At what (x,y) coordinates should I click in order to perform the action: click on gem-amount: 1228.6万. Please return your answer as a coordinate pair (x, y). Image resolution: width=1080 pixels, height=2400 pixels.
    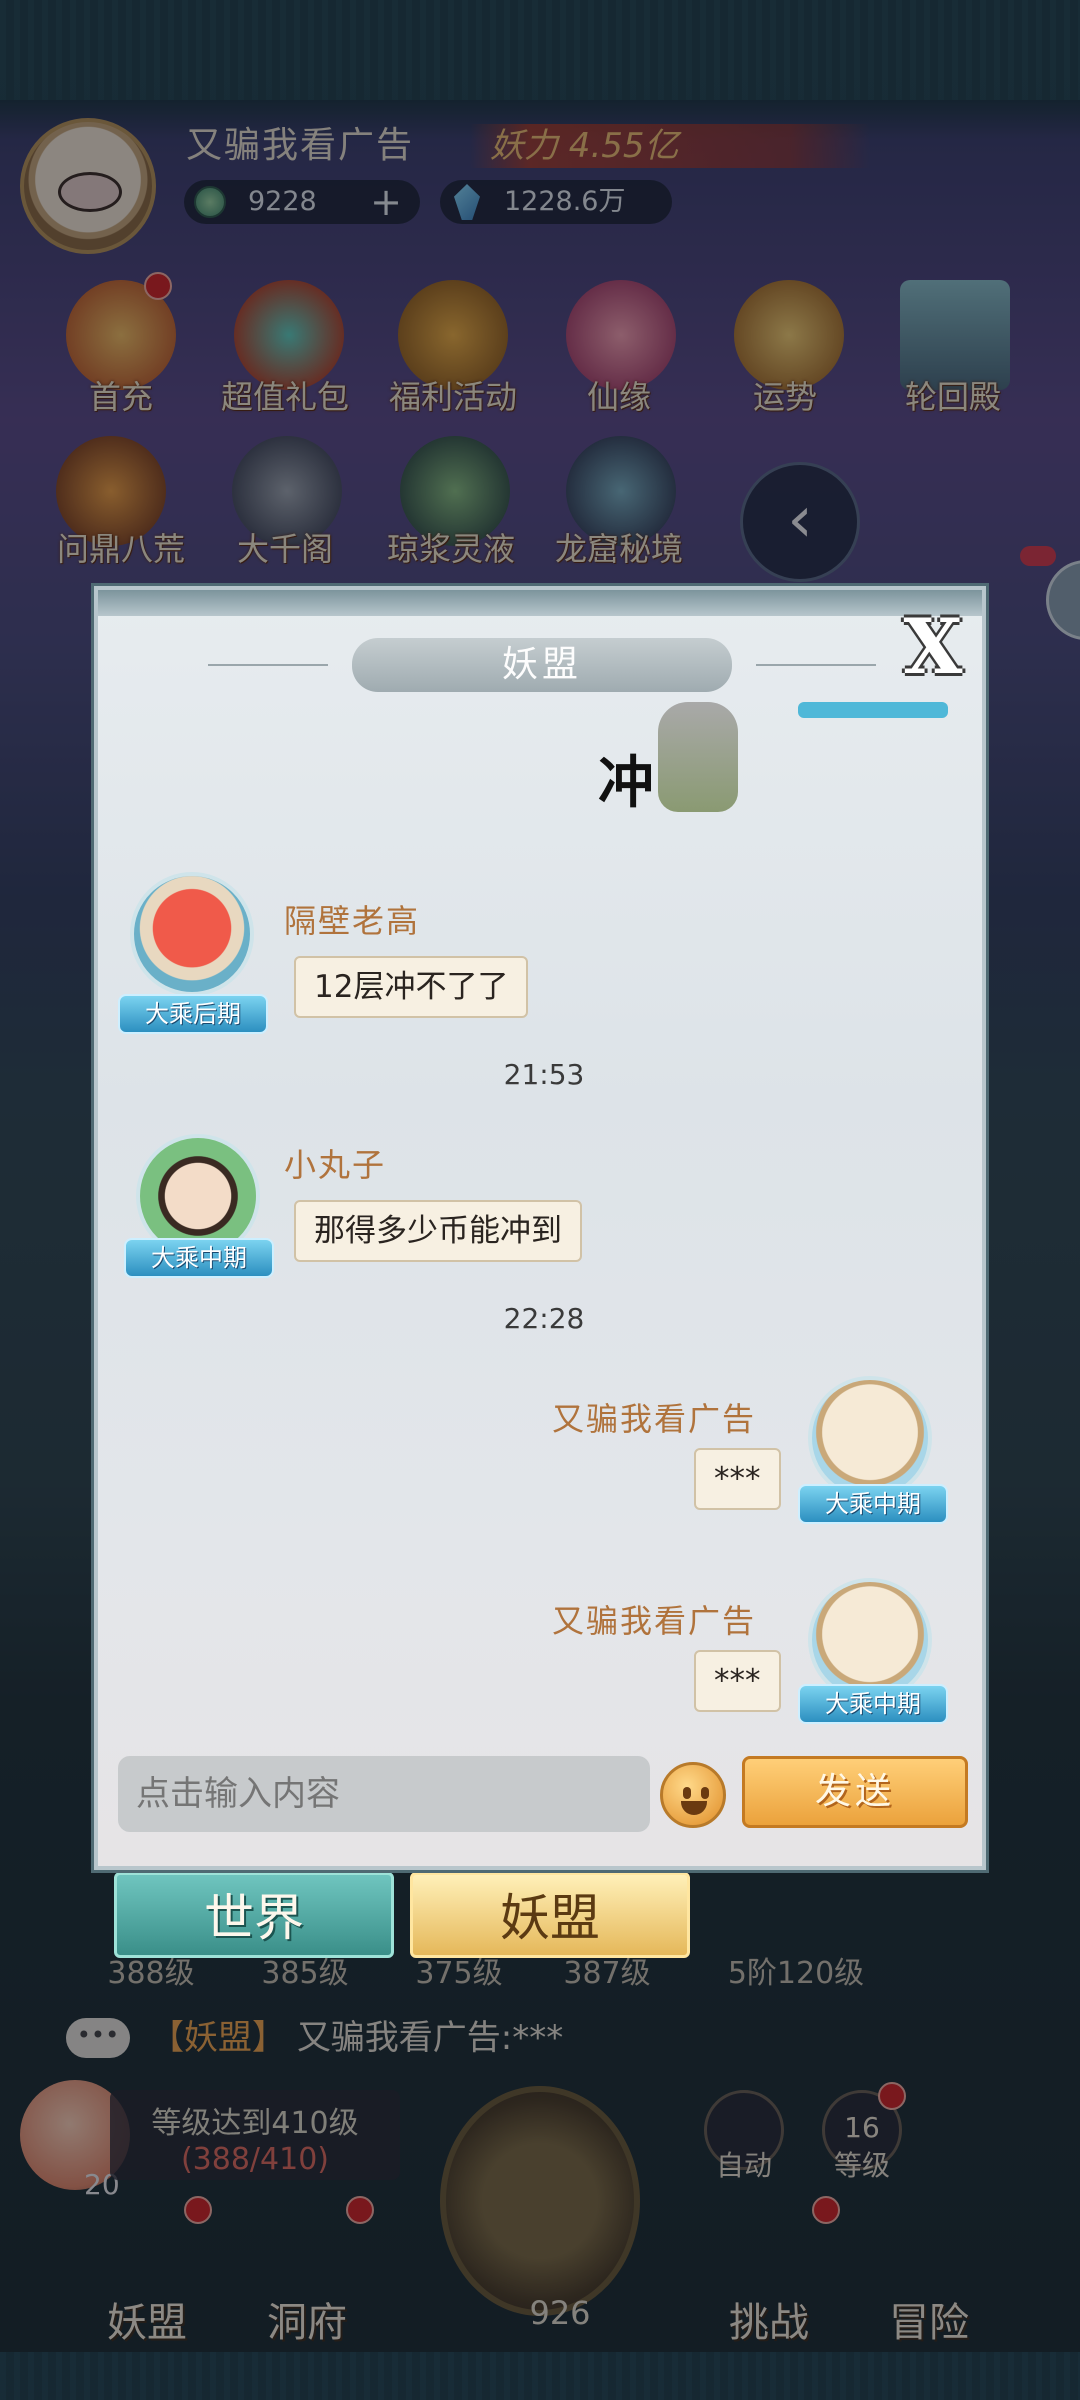
    Looking at the image, I should click on (565, 201).